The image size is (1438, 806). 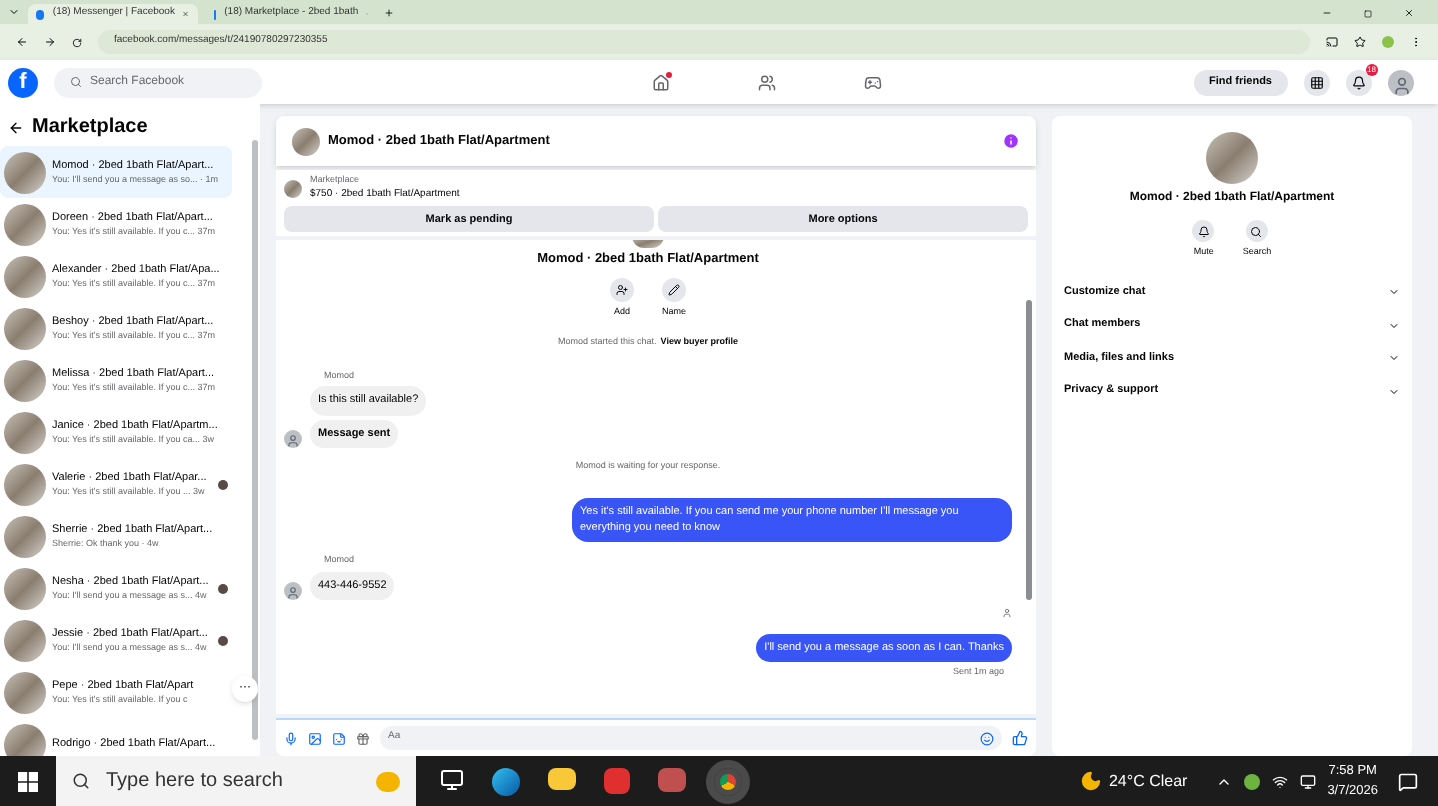 I want to click on grid-icon, so click(x=1317, y=82).